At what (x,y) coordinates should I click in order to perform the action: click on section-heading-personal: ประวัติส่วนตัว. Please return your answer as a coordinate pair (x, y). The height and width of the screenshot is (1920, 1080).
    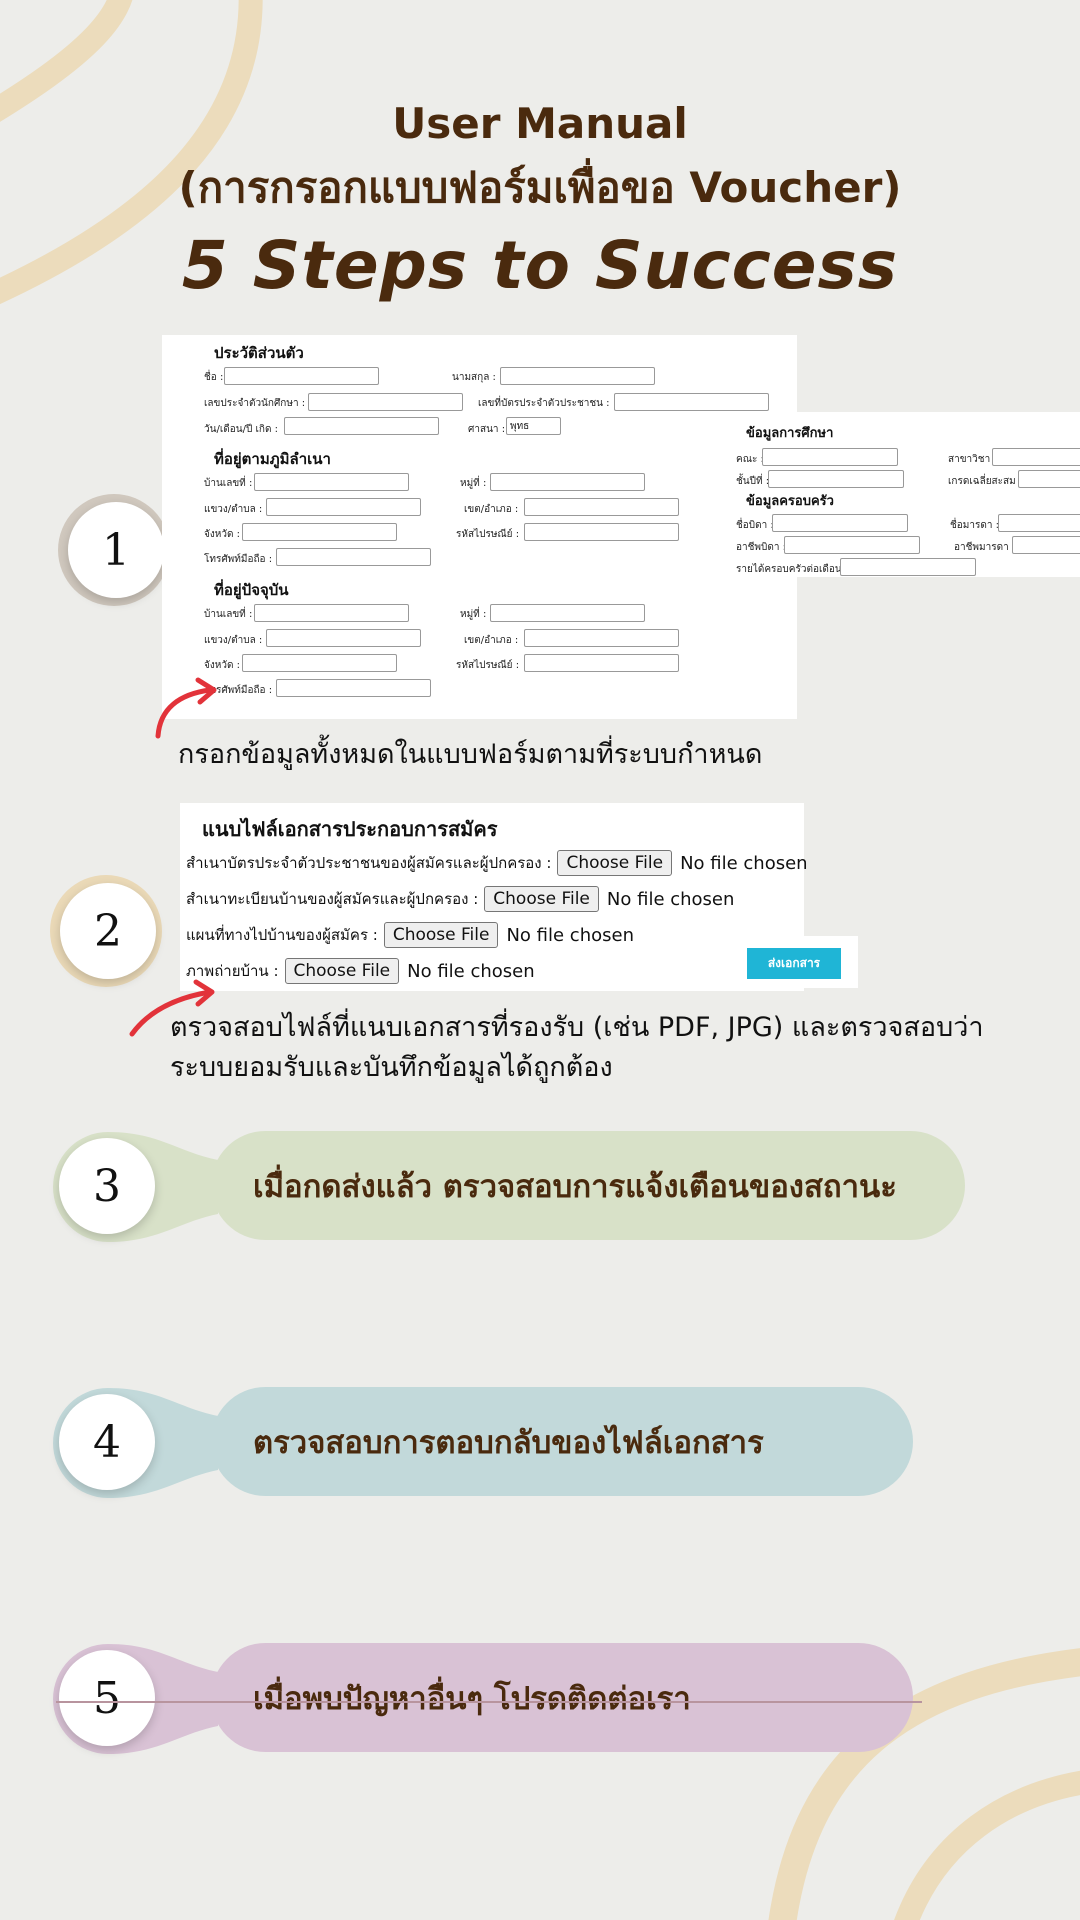
    Looking at the image, I should click on (259, 353).